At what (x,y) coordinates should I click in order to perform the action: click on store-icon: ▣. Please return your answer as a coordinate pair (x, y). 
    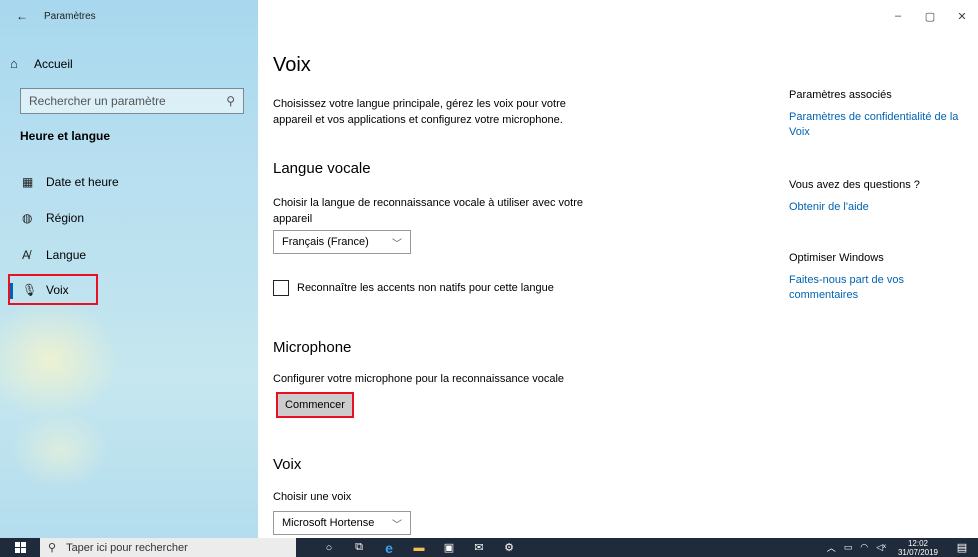
    Looking at the image, I should click on (449, 547).